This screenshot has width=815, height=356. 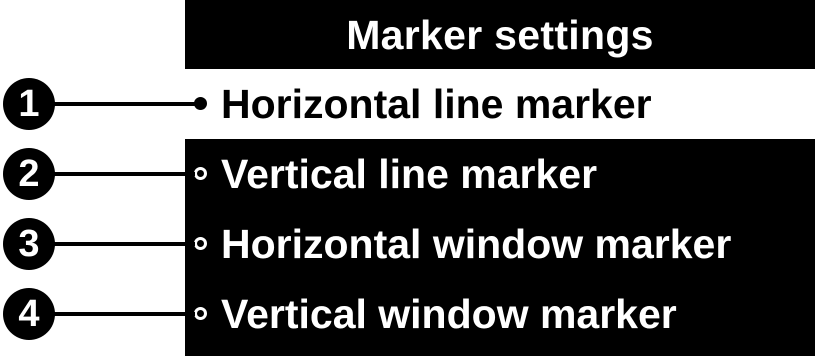 I want to click on menu-item-label: Vertical window marker, so click(x=449, y=314).